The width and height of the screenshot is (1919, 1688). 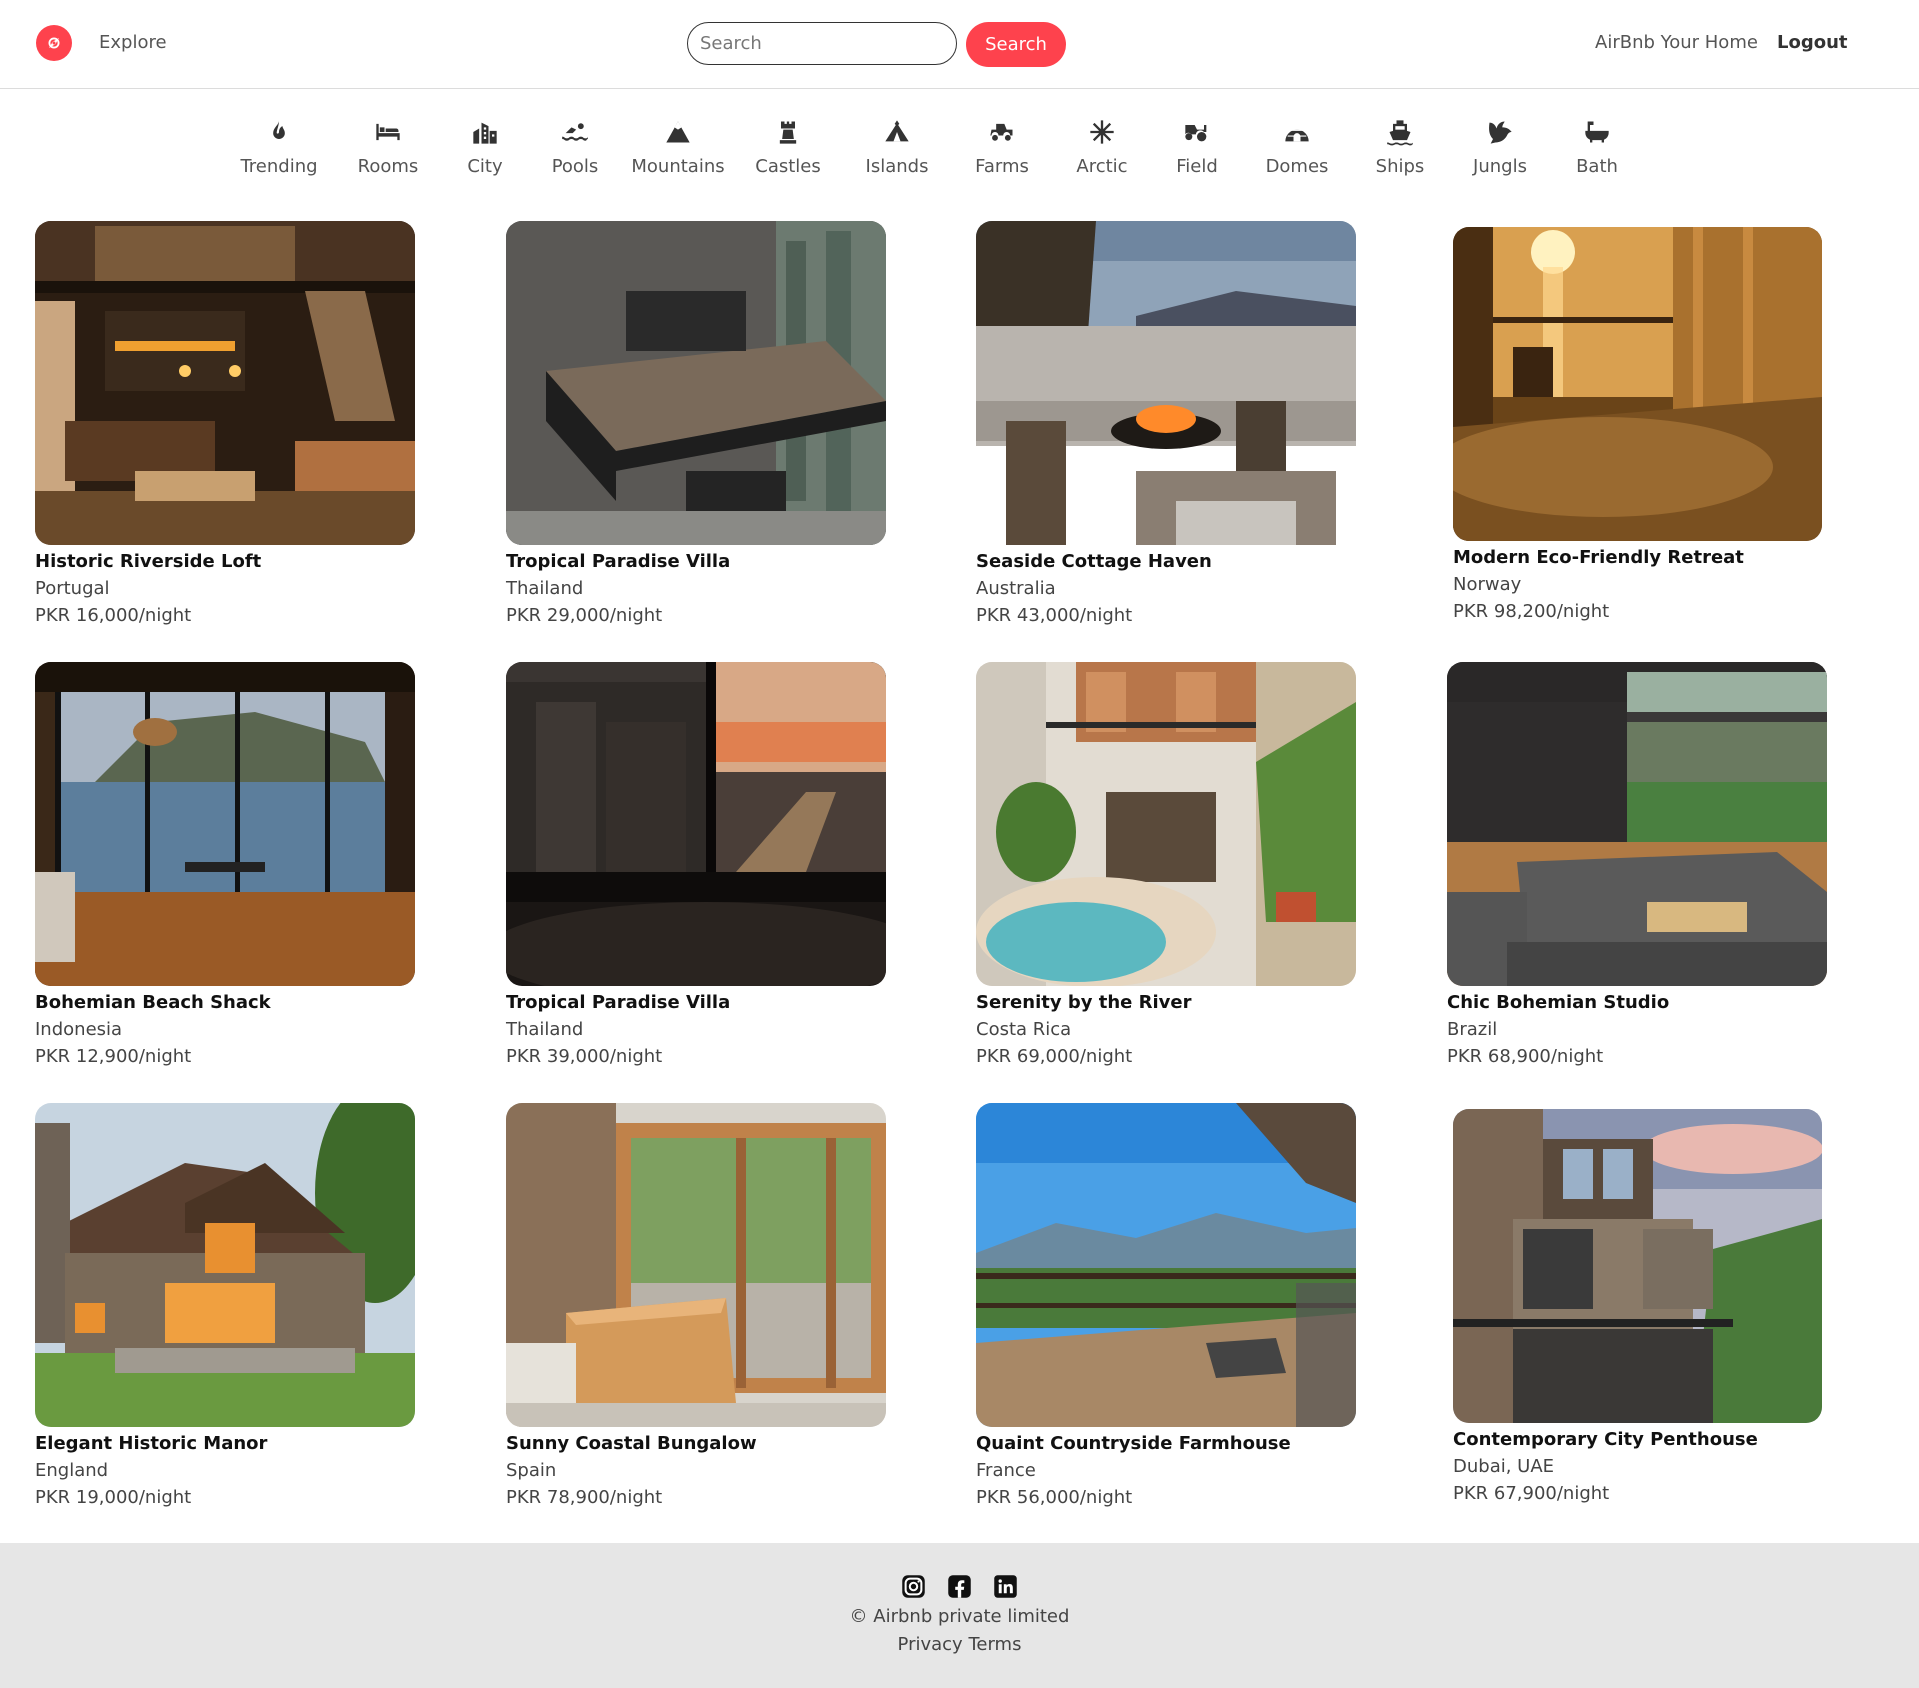 I want to click on filter-islands: Islands, so click(x=897, y=147).